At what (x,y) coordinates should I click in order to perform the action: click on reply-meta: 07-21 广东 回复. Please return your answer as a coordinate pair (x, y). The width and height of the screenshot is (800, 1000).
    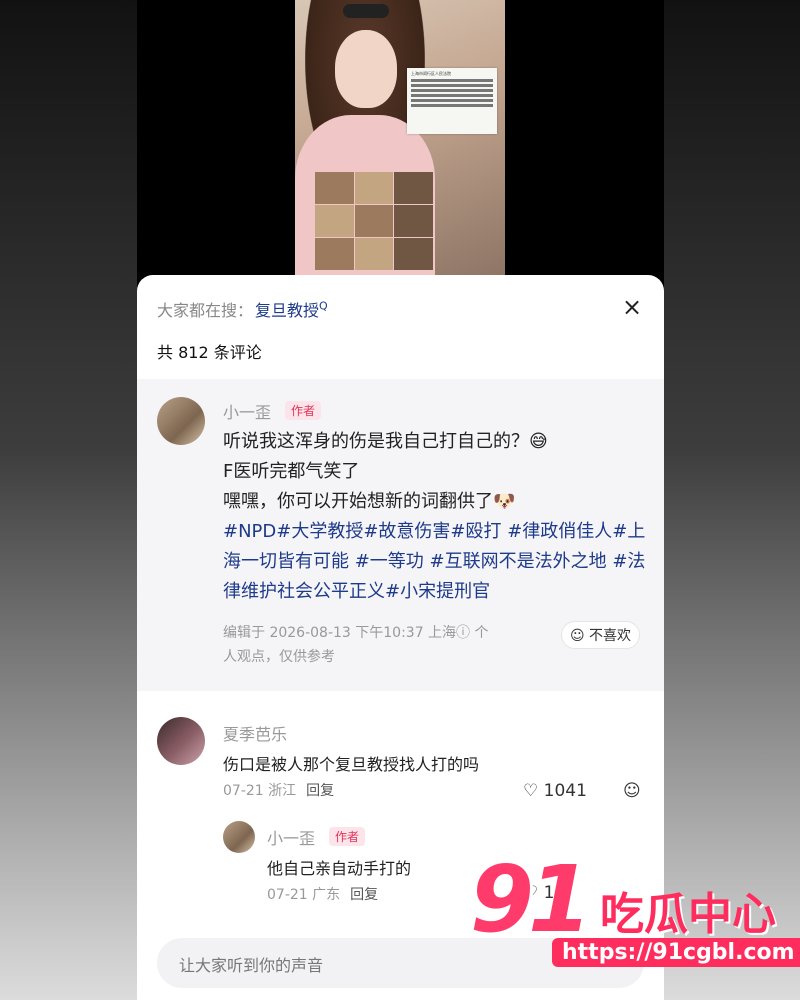
    Looking at the image, I should click on (322, 895).